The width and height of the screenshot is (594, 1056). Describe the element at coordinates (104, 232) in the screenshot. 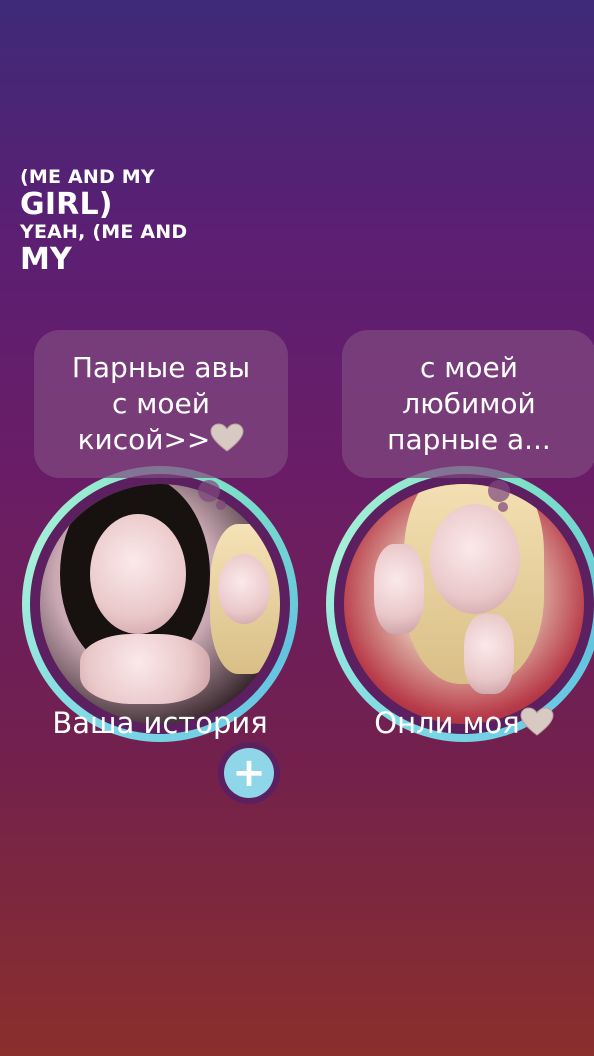

I see `lyric-line: YEAH, (ME AND` at that location.